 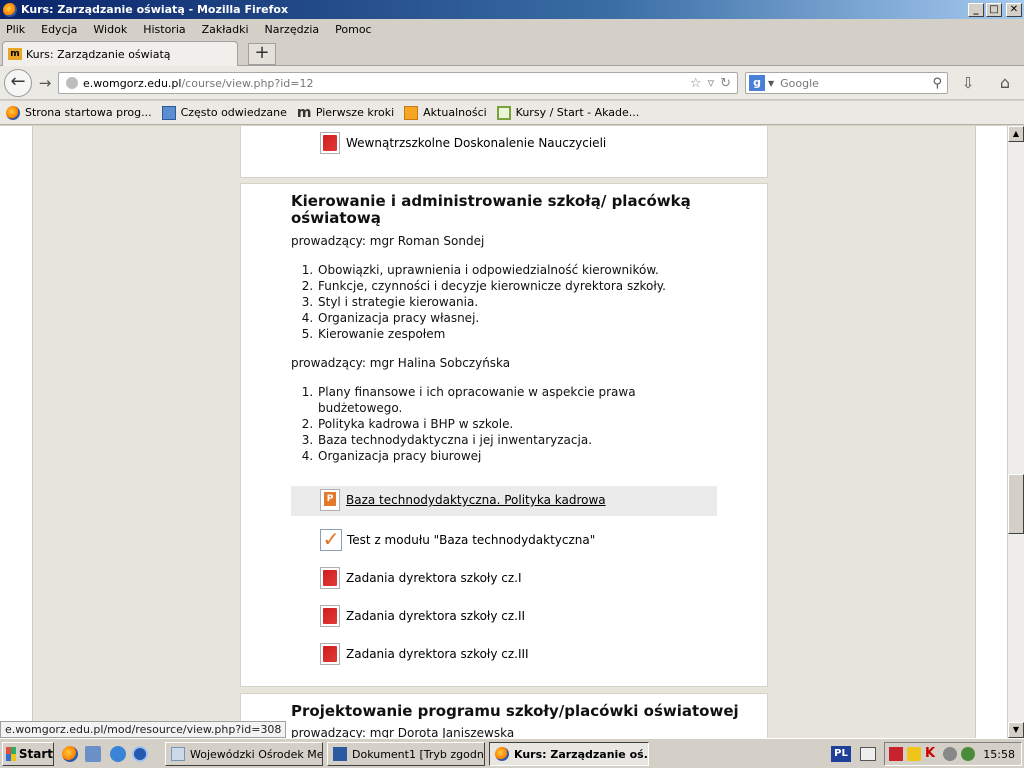 I want to click on list-item: Organizacja pracy biurowej, so click(x=484, y=456).